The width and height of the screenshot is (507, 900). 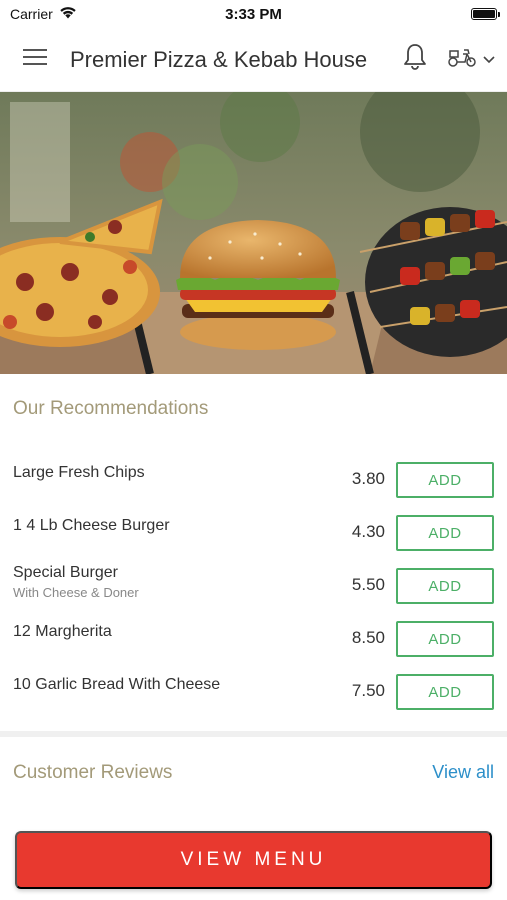 I want to click on delivery-mode-dropdown, so click(x=475, y=60).